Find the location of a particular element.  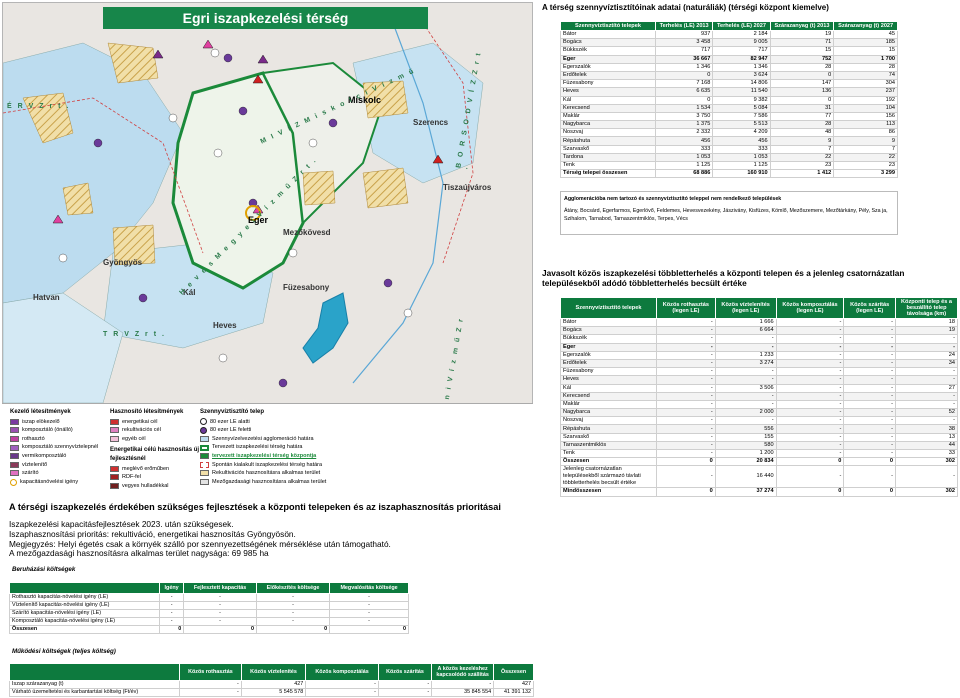

column-header: Szennyvíztisztító telepek is located at coordinates (608, 308).